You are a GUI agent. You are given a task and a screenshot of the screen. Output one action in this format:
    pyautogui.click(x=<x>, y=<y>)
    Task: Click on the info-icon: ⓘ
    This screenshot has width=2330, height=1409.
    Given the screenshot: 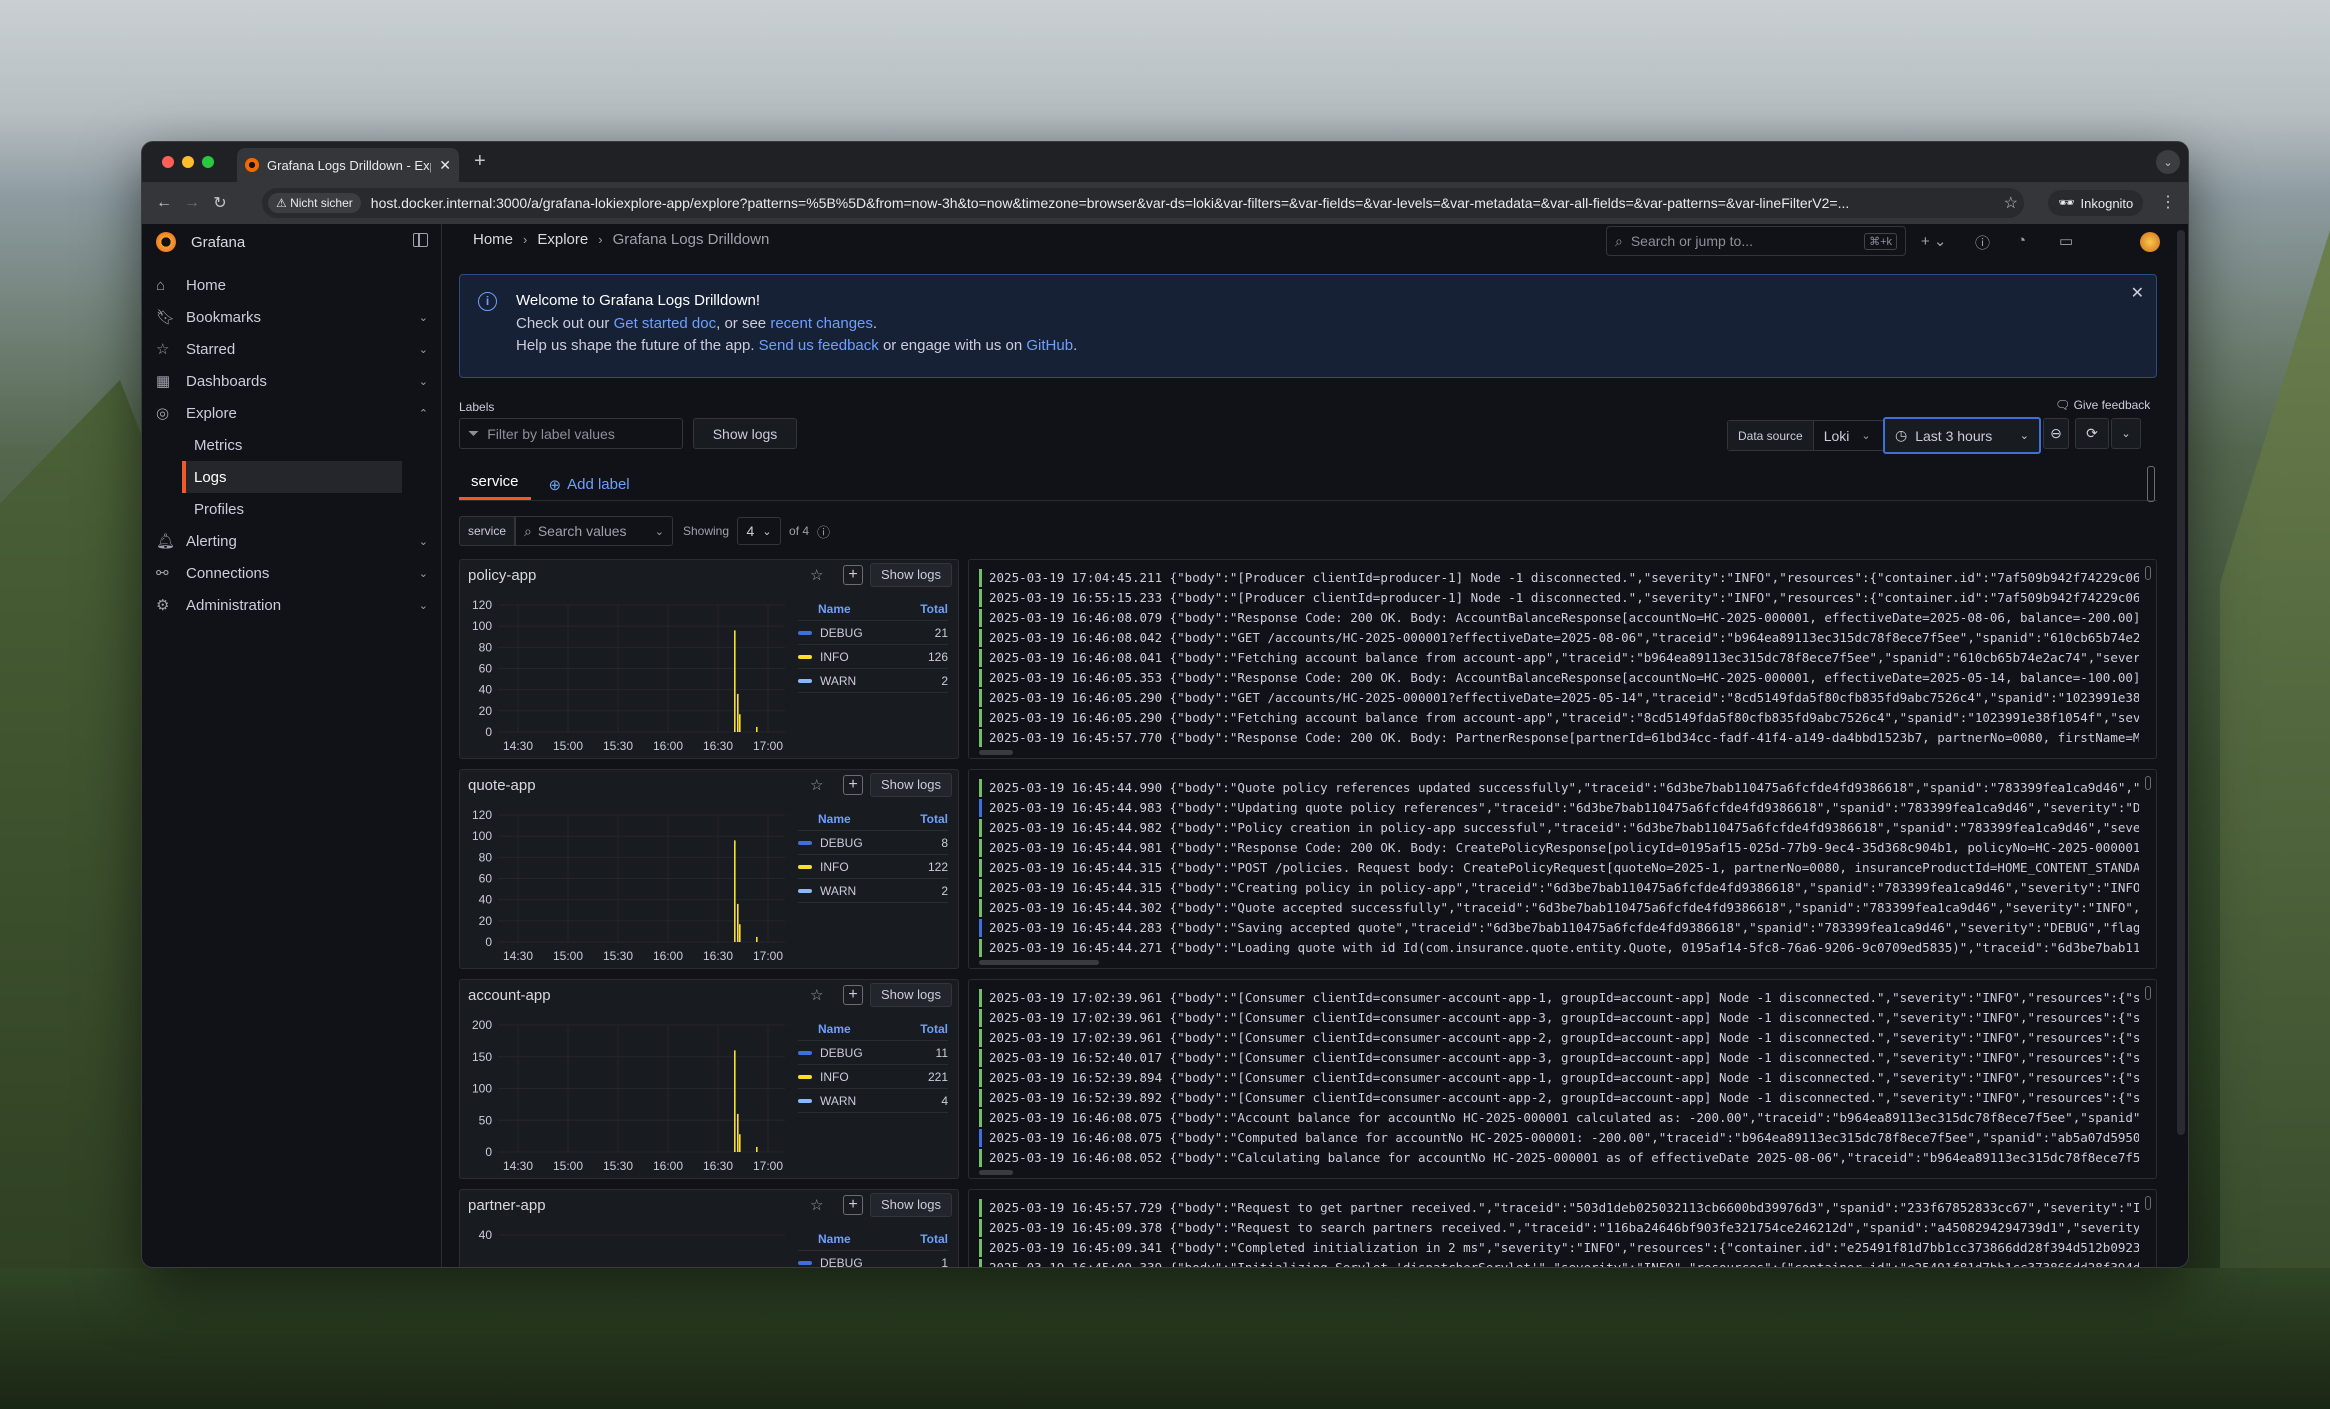 What is the action you would take?
    pyautogui.click(x=823, y=531)
    